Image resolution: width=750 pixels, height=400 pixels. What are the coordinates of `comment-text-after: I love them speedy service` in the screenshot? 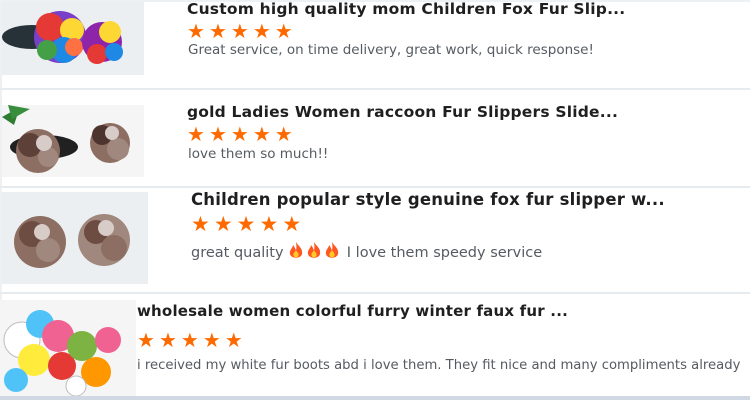 It's located at (444, 253).